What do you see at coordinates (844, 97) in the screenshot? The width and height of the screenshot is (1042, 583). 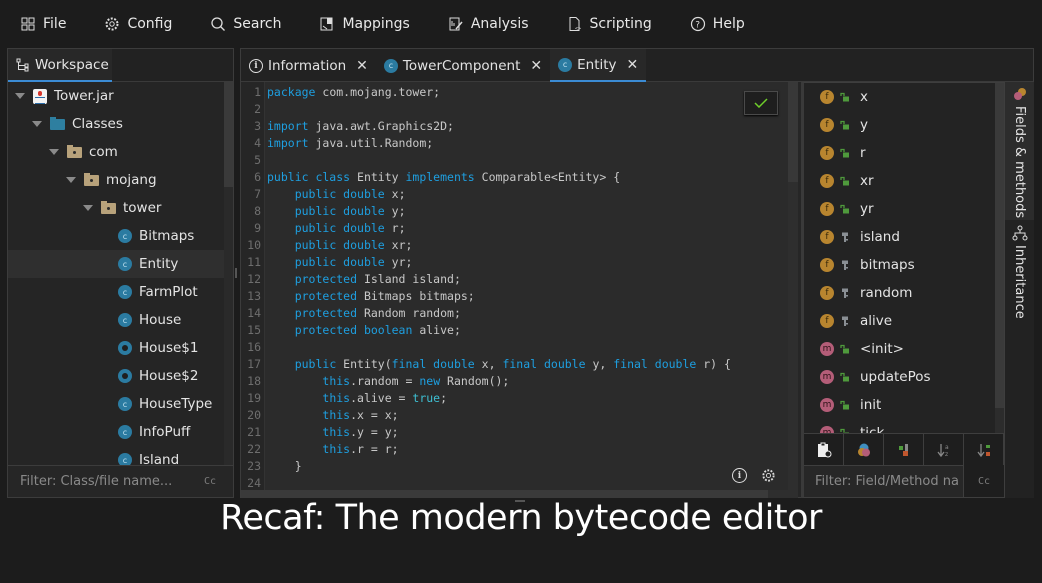 I see `field-item-x: fx` at bounding box center [844, 97].